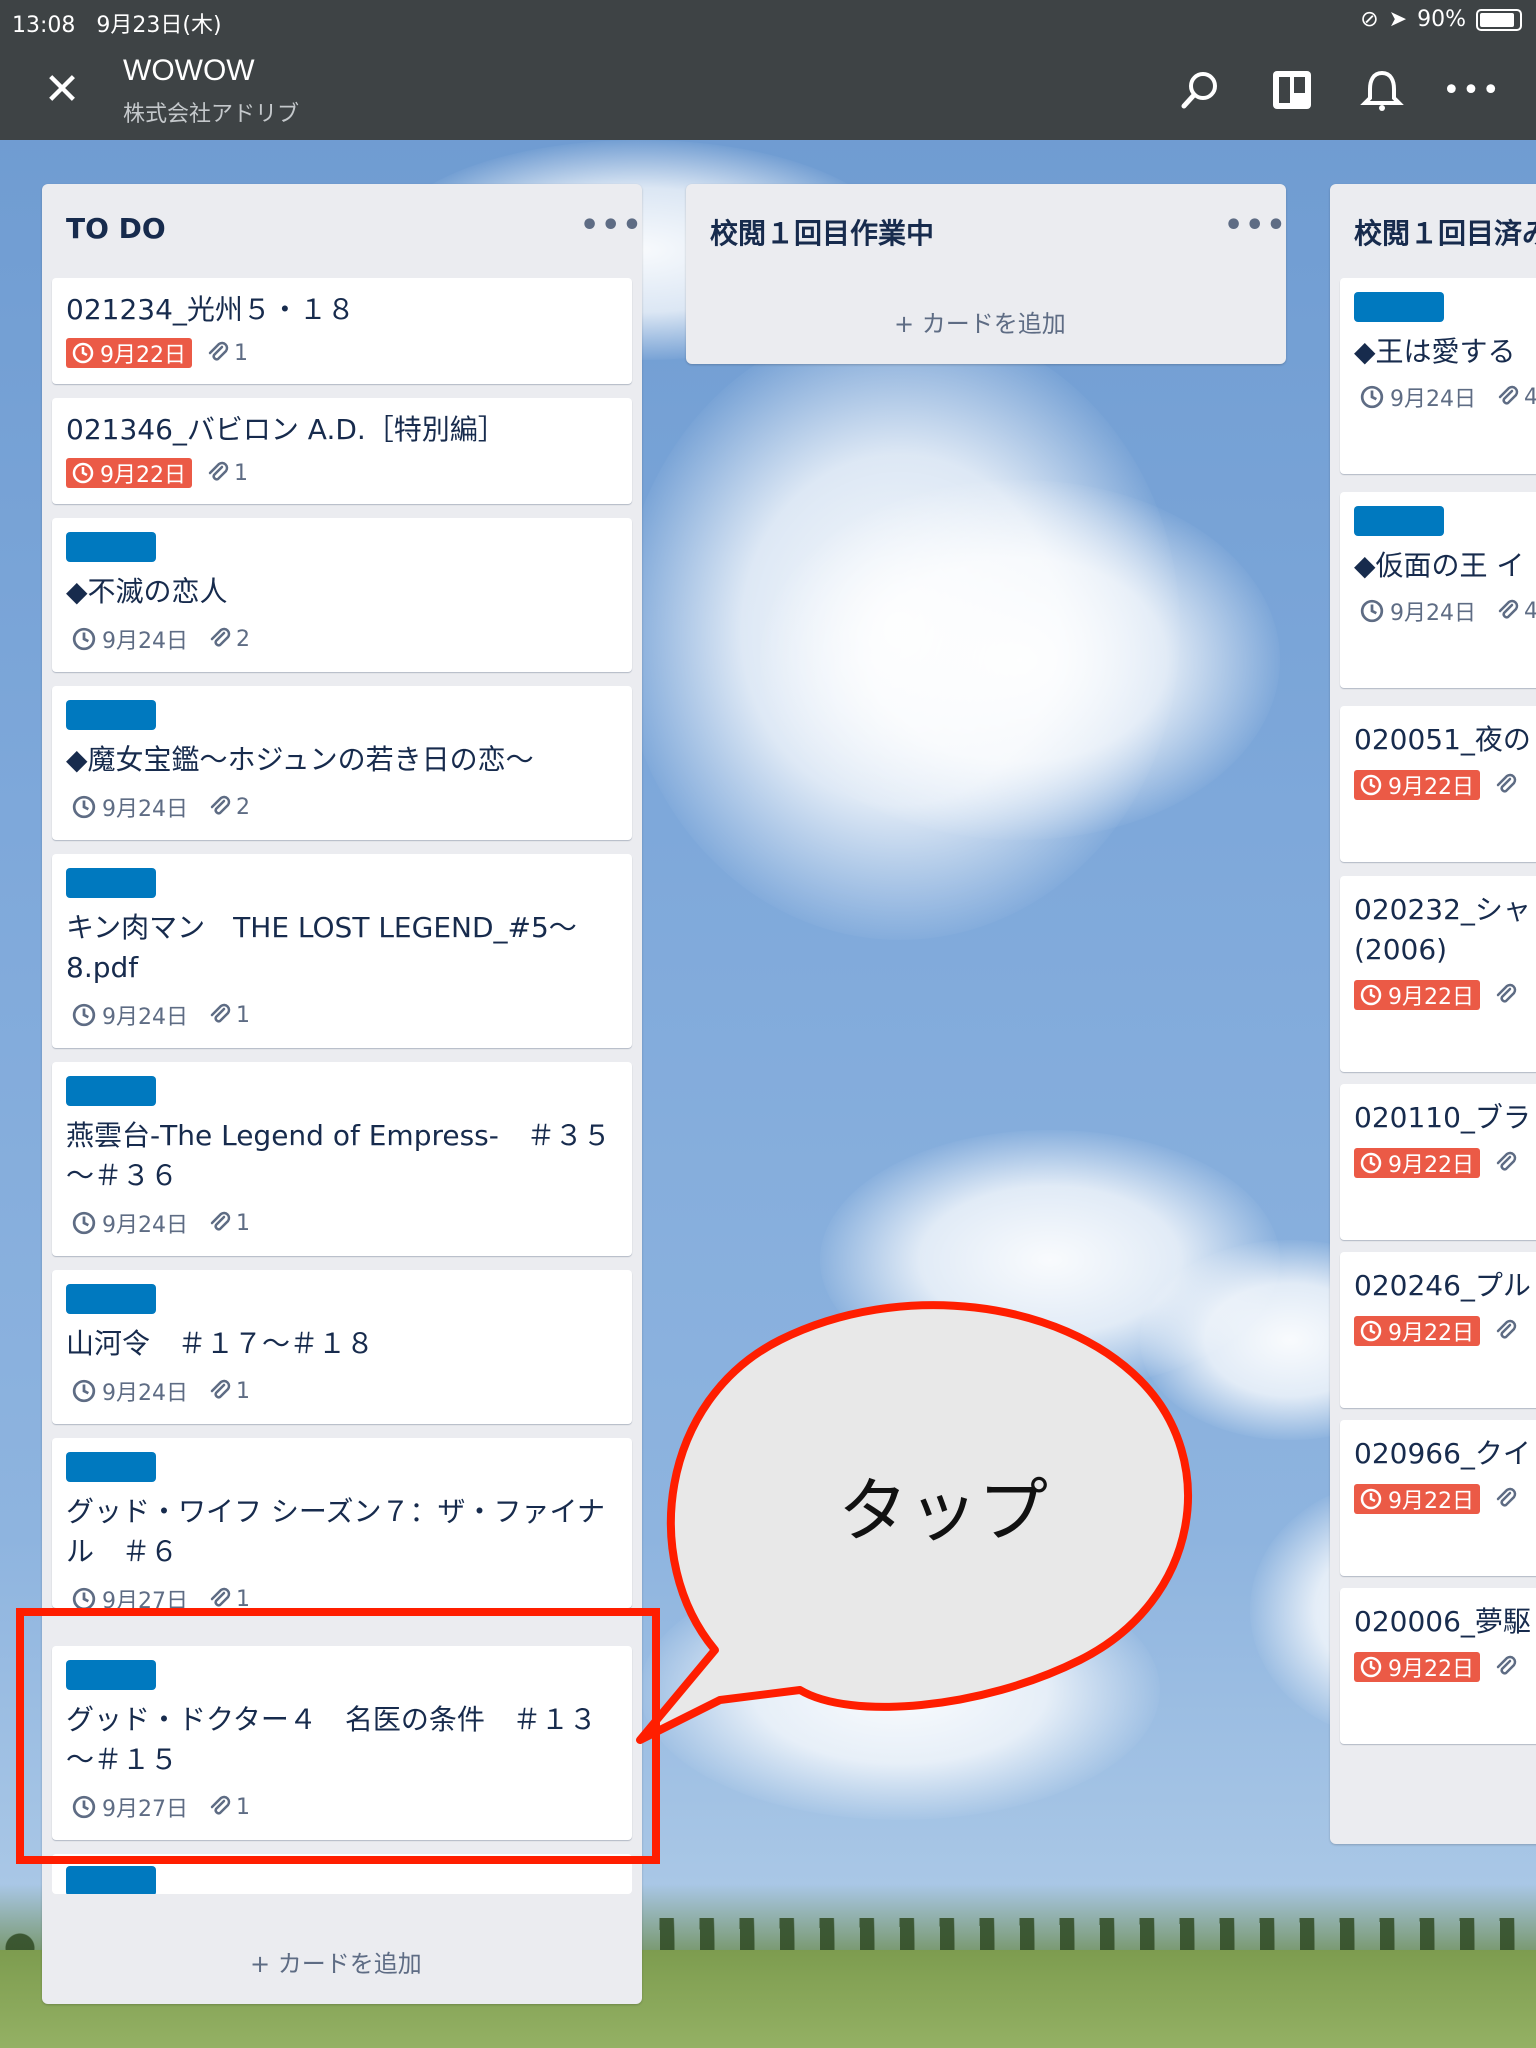 Image resolution: width=1536 pixels, height=2048 pixels. What do you see at coordinates (943, 1511) in the screenshot?
I see `annotation-text: タップ` at bounding box center [943, 1511].